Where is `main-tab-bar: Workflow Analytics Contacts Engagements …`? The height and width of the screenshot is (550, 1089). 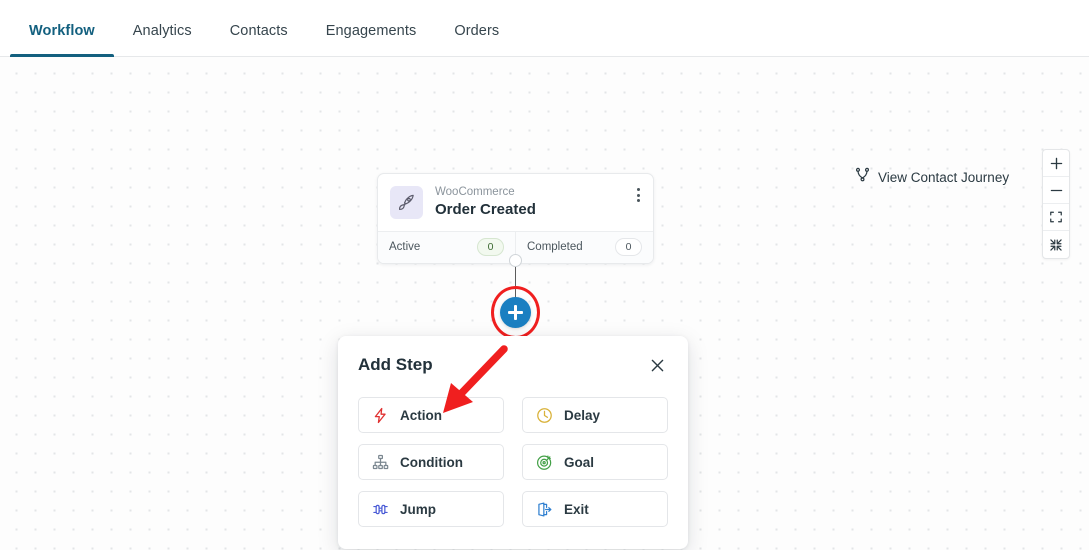 main-tab-bar: Workflow Analytics Contacts Engagements … is located at coordinates (544, 28).